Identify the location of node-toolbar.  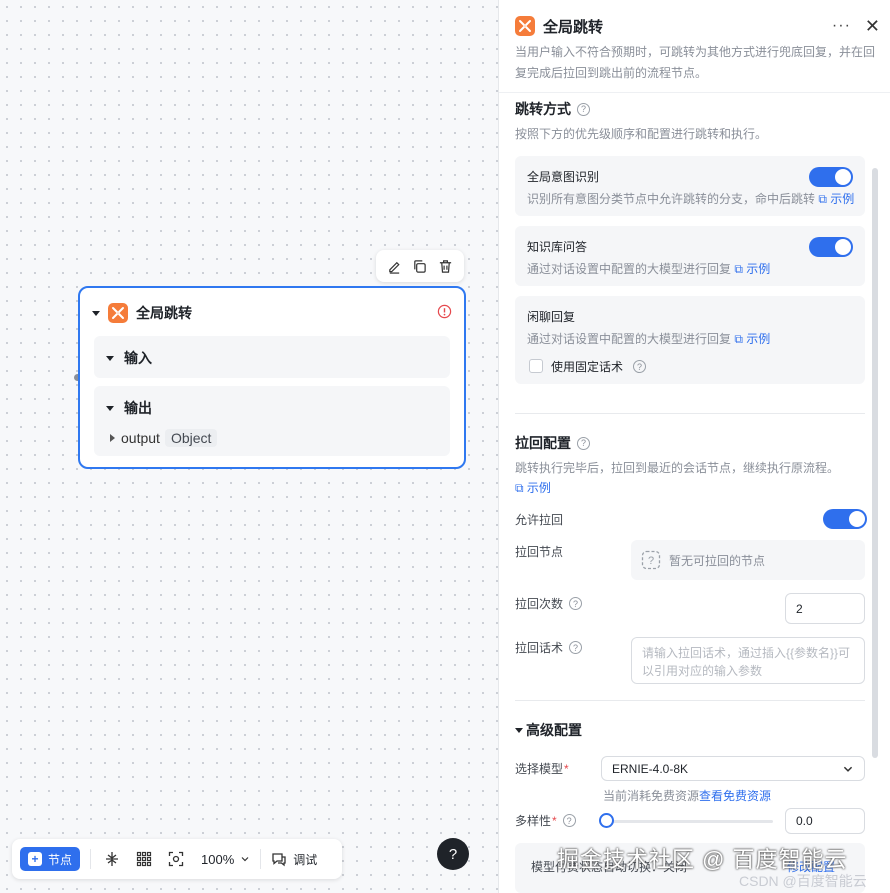
(420, 266).